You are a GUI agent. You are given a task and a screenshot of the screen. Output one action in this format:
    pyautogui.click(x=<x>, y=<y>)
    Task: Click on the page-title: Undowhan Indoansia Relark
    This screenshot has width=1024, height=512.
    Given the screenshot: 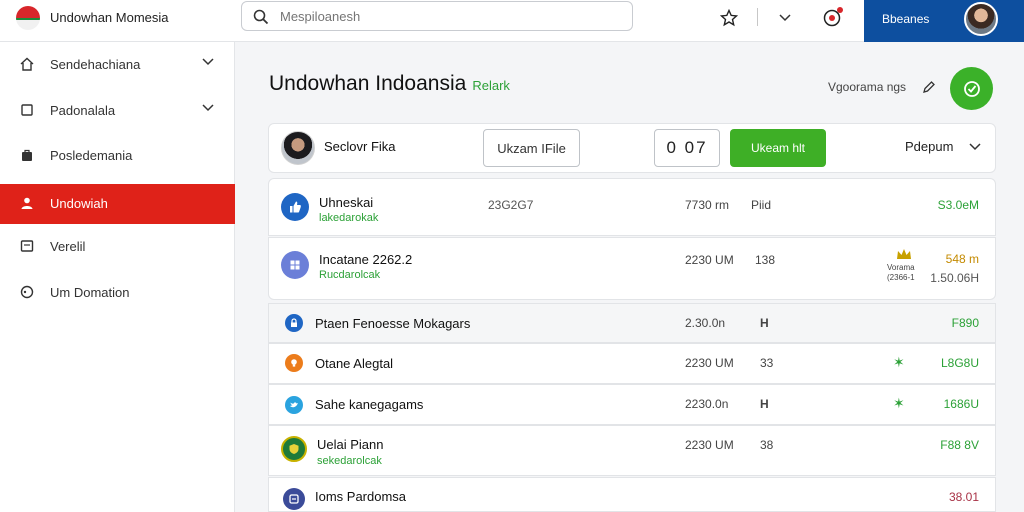 What is the action you would take?
    pyautogui.click(x=389, y=84)
    